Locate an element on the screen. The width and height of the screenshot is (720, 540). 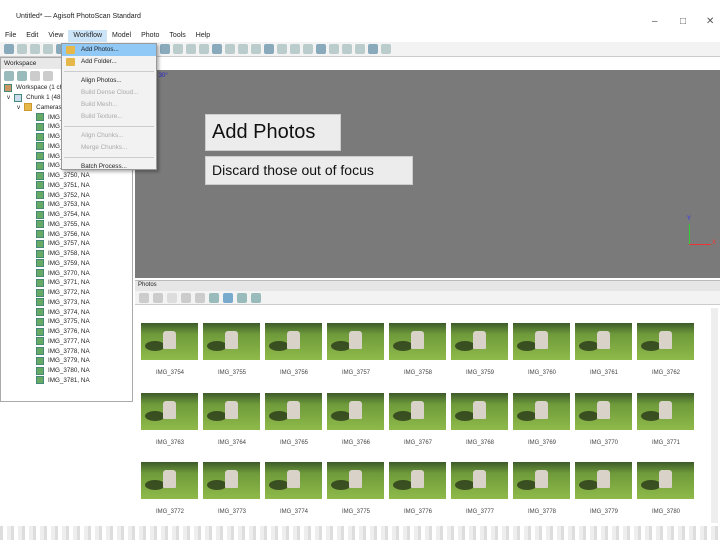
close-button: ✕ is located at coordinates (710, 21).